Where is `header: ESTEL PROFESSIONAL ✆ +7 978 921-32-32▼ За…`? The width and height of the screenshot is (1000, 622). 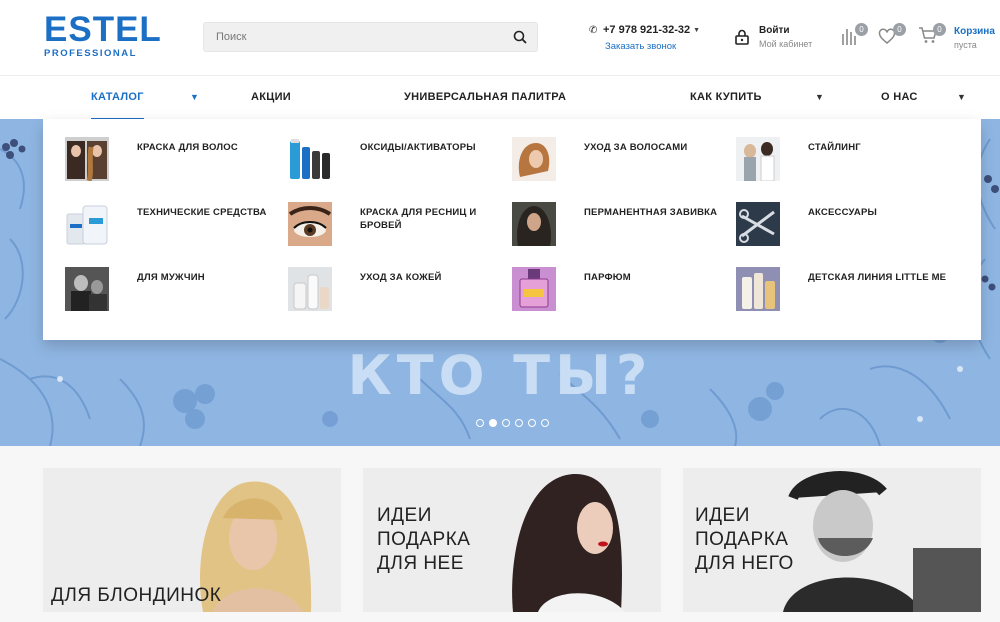
header: ESTEL PROFESSIONAL ✆ +7 978 921-32-32▼ За… is located at coordinates (500, 37).